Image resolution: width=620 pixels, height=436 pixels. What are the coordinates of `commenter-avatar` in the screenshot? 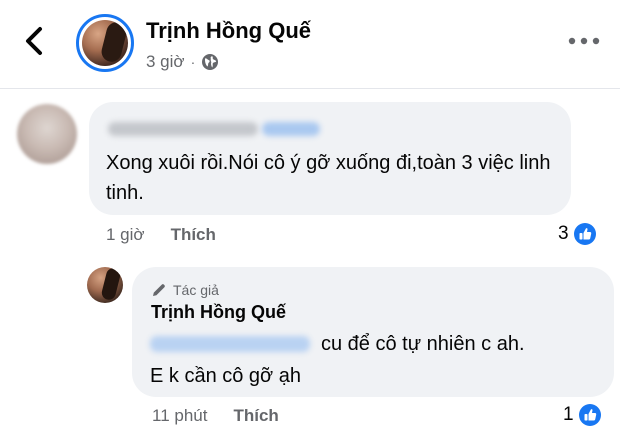 It's located at (47, 134).